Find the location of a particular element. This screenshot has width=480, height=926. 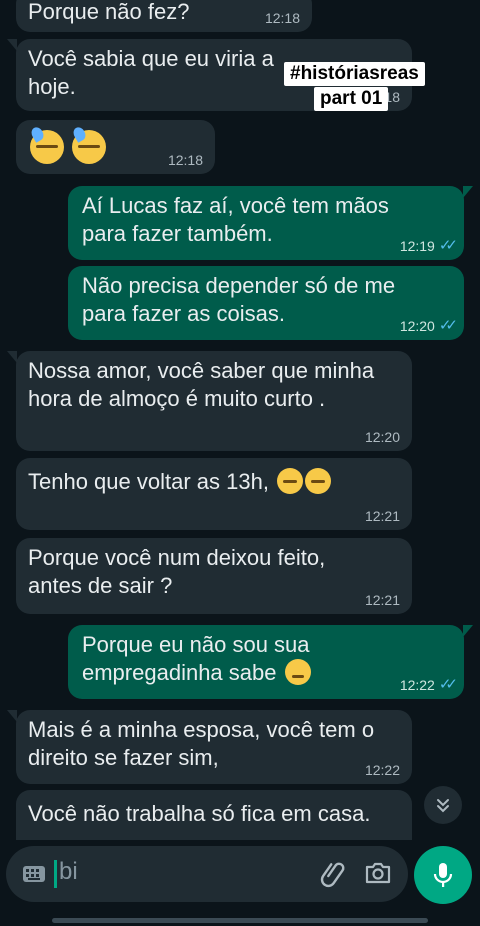

microphone-button is located at coordinates (443, 875).